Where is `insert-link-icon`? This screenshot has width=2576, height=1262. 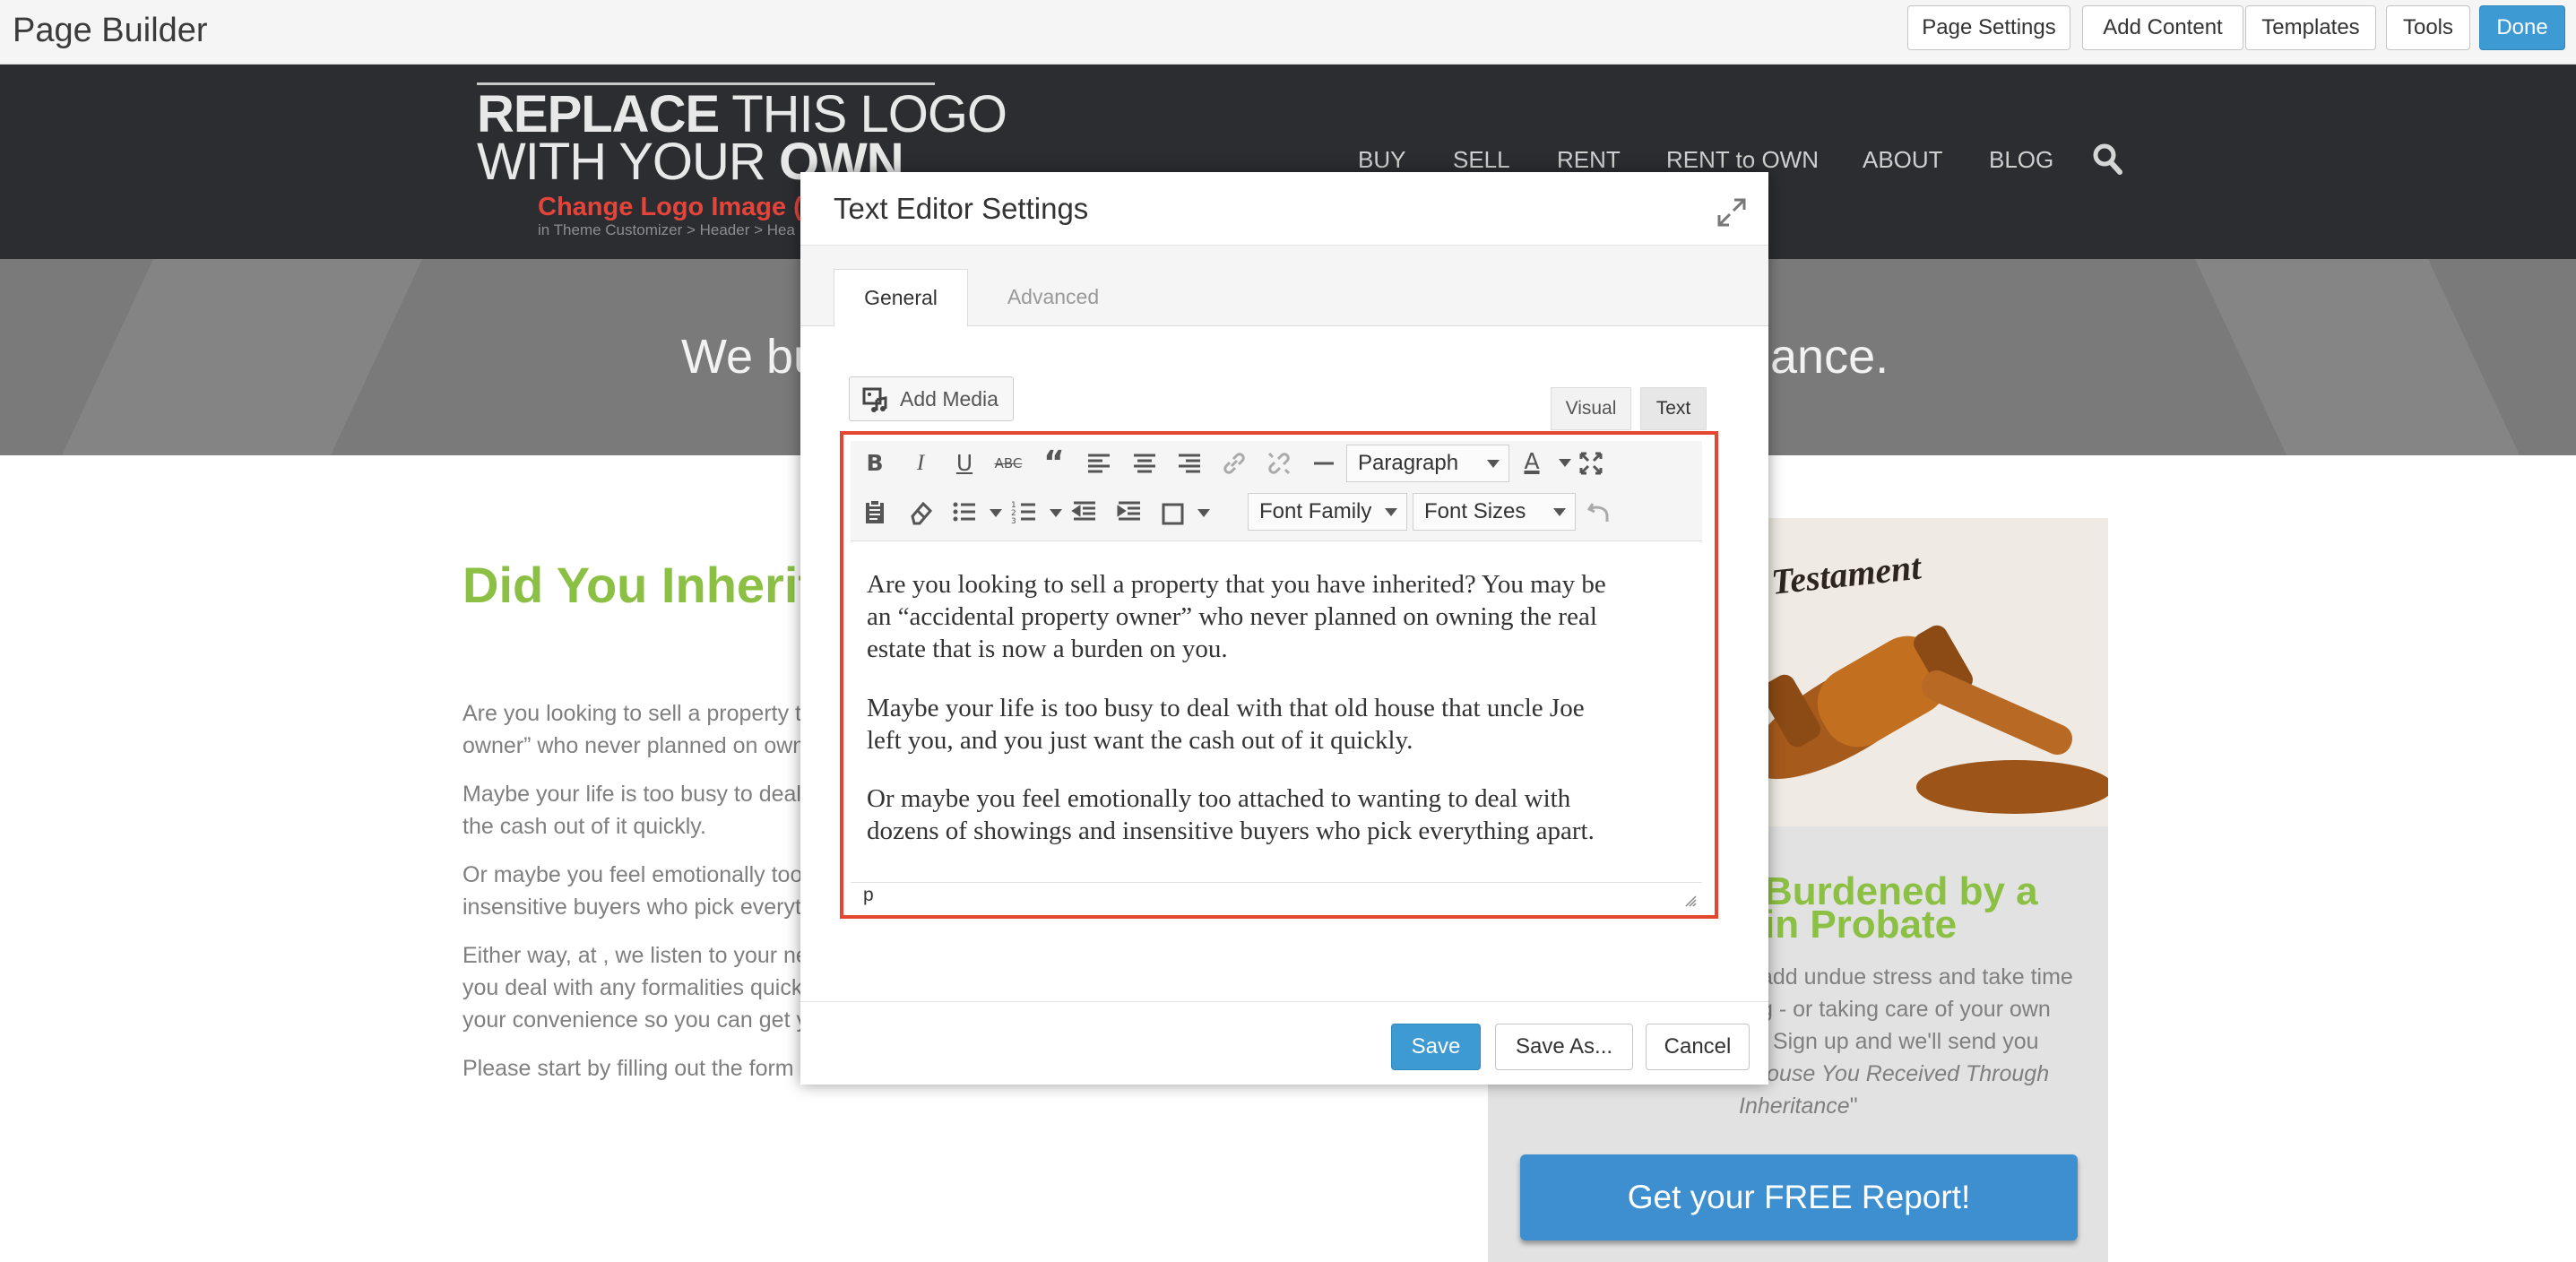 insert-link-icon is located at coordinates (1234, 463).